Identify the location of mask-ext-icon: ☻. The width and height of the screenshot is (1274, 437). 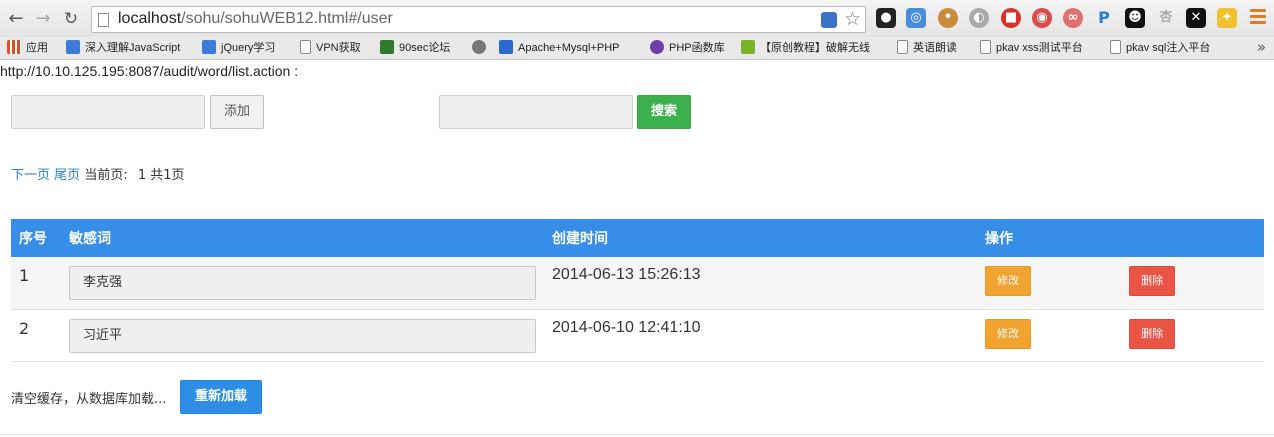
(1135, 18).